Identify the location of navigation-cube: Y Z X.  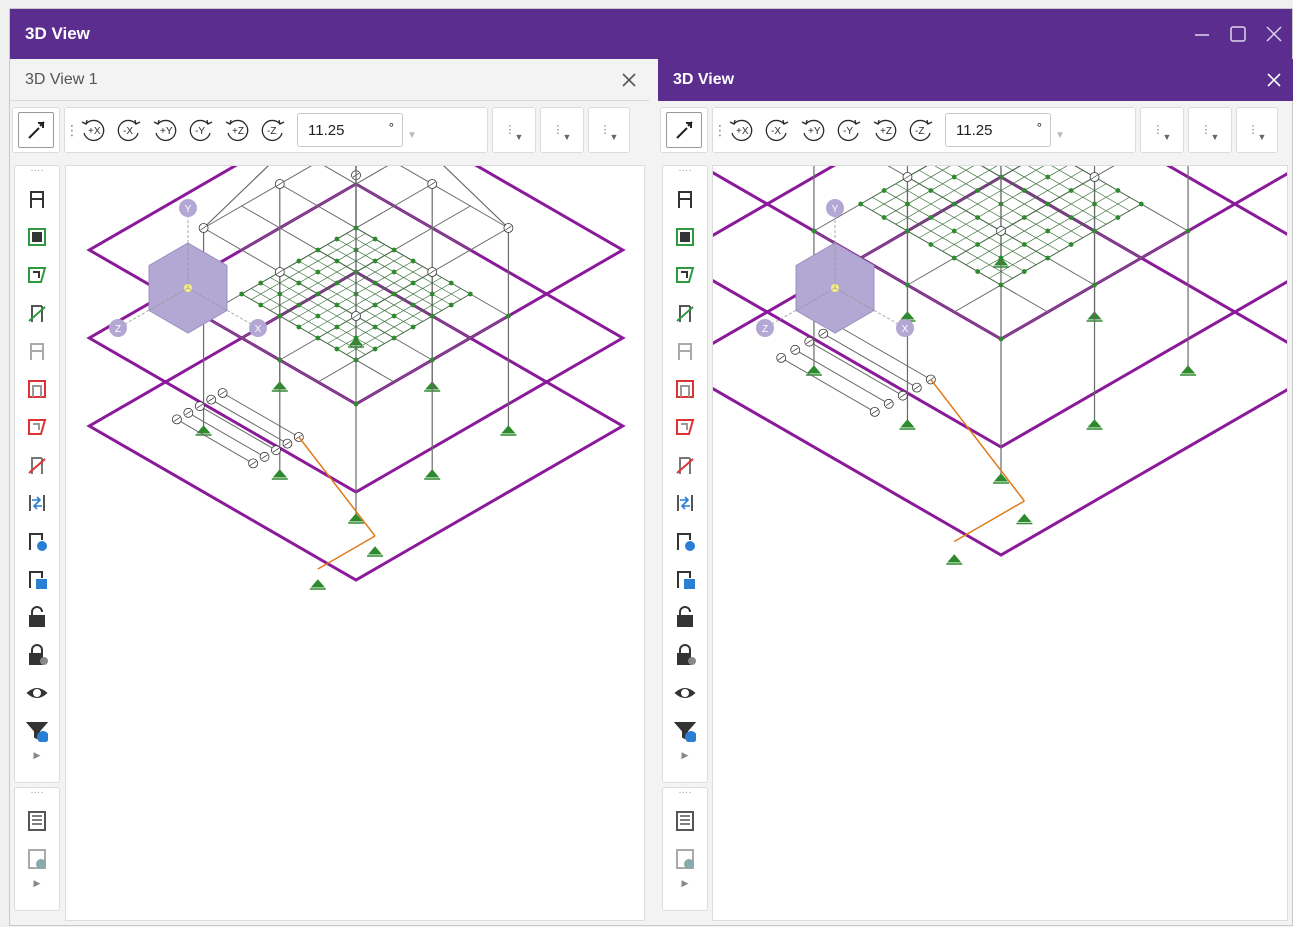
(835, 268).